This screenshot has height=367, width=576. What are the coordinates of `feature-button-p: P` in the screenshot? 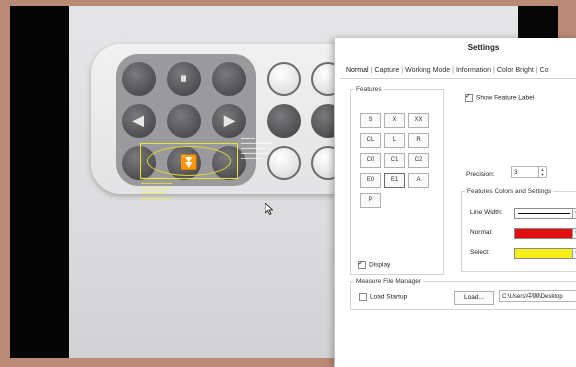 It's located at (370, 200).